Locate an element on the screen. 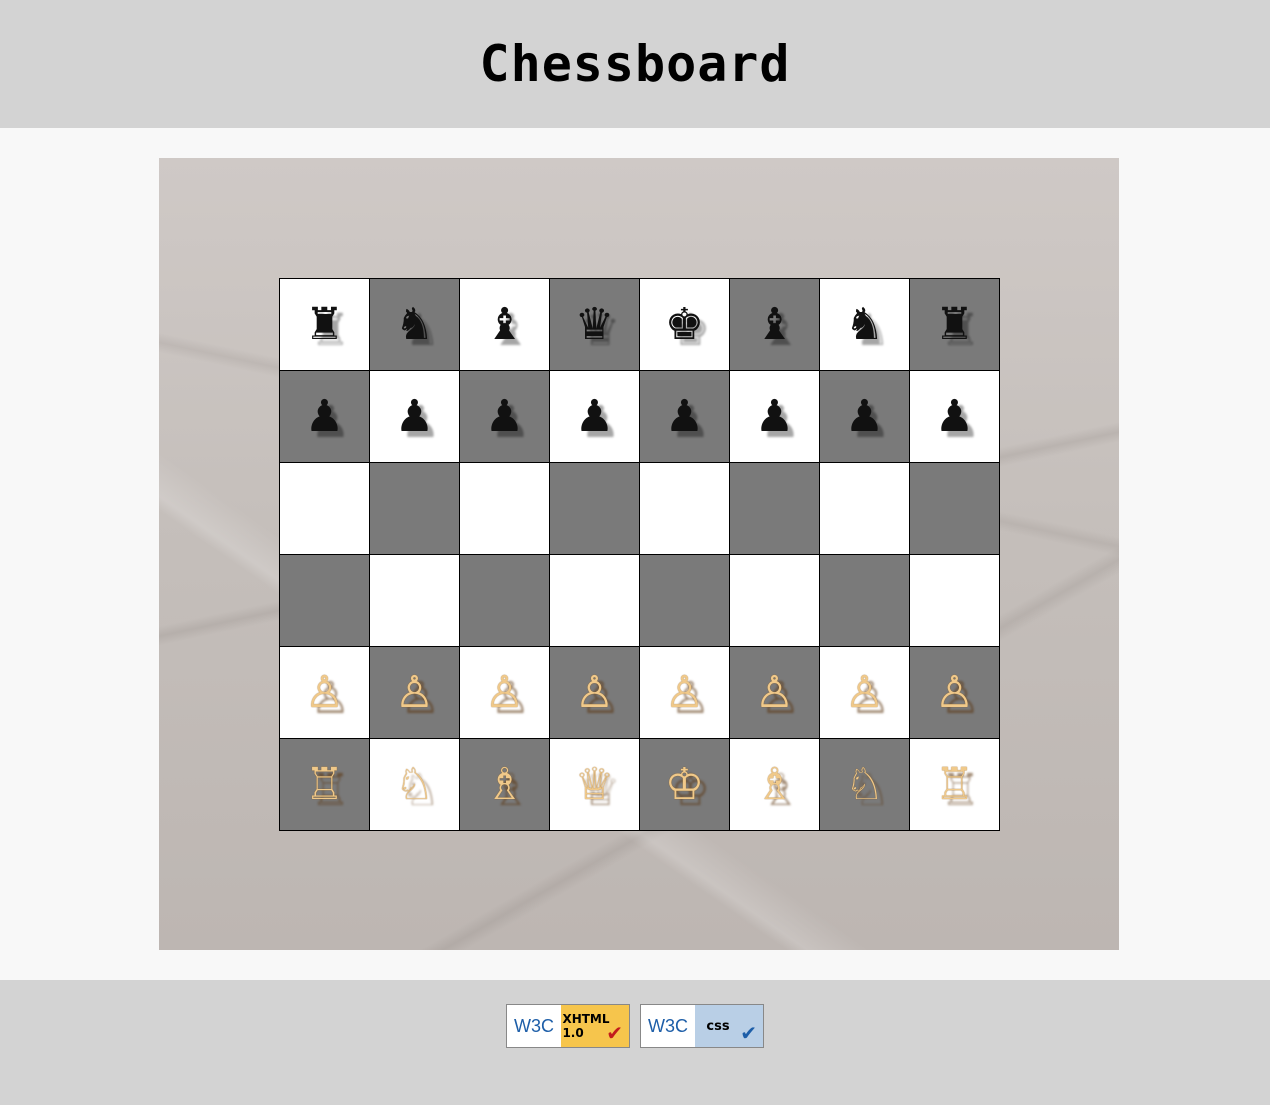  square-a6: ♜ is located at coordinates (325, 325).